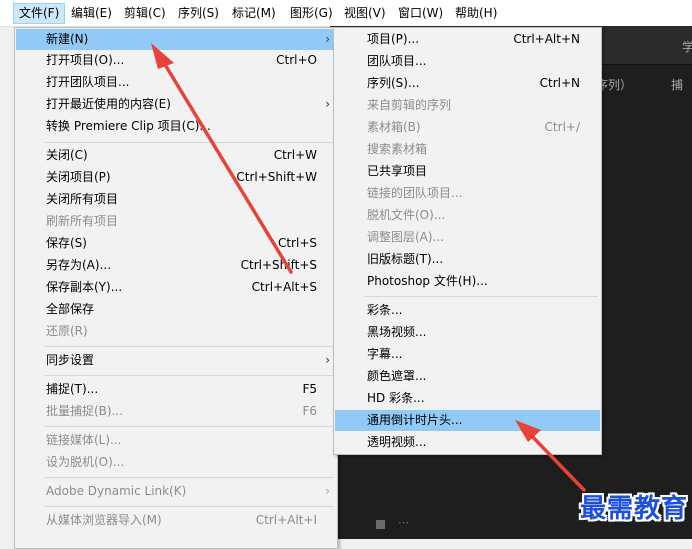  What do you see at coordinates (550, 456) in the screenshot?
I see `arrow-to-countdown-leader` at bounding box center [550, 456].